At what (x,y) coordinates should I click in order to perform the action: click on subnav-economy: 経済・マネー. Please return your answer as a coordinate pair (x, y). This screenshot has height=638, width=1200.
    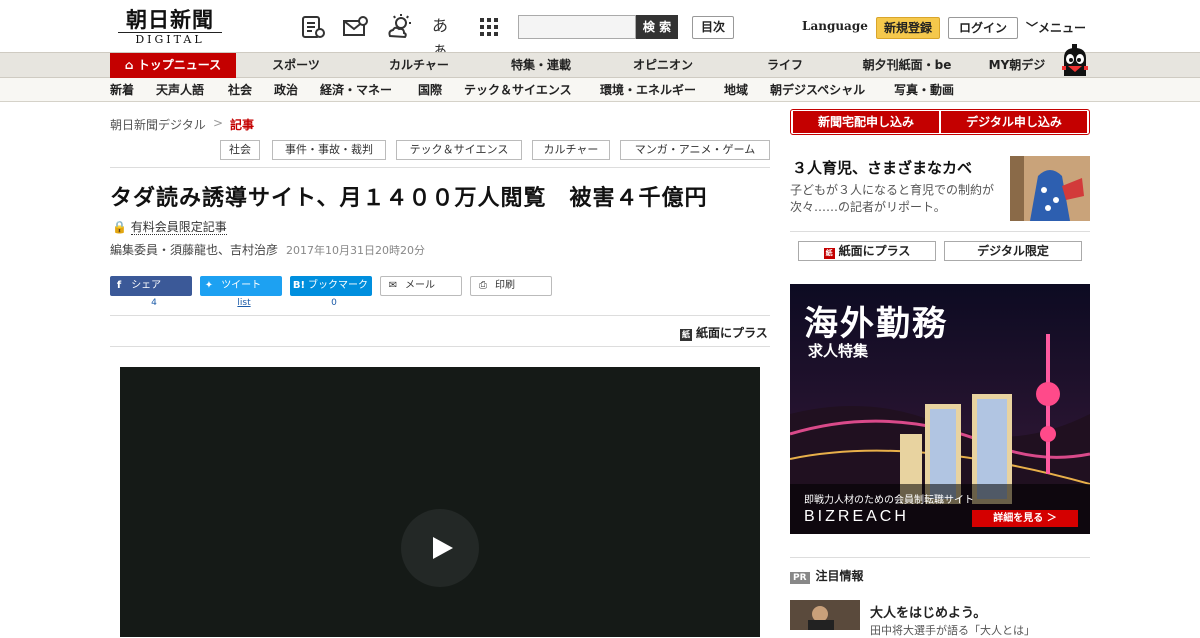
    Looking at the image, I should click on (356, 90).